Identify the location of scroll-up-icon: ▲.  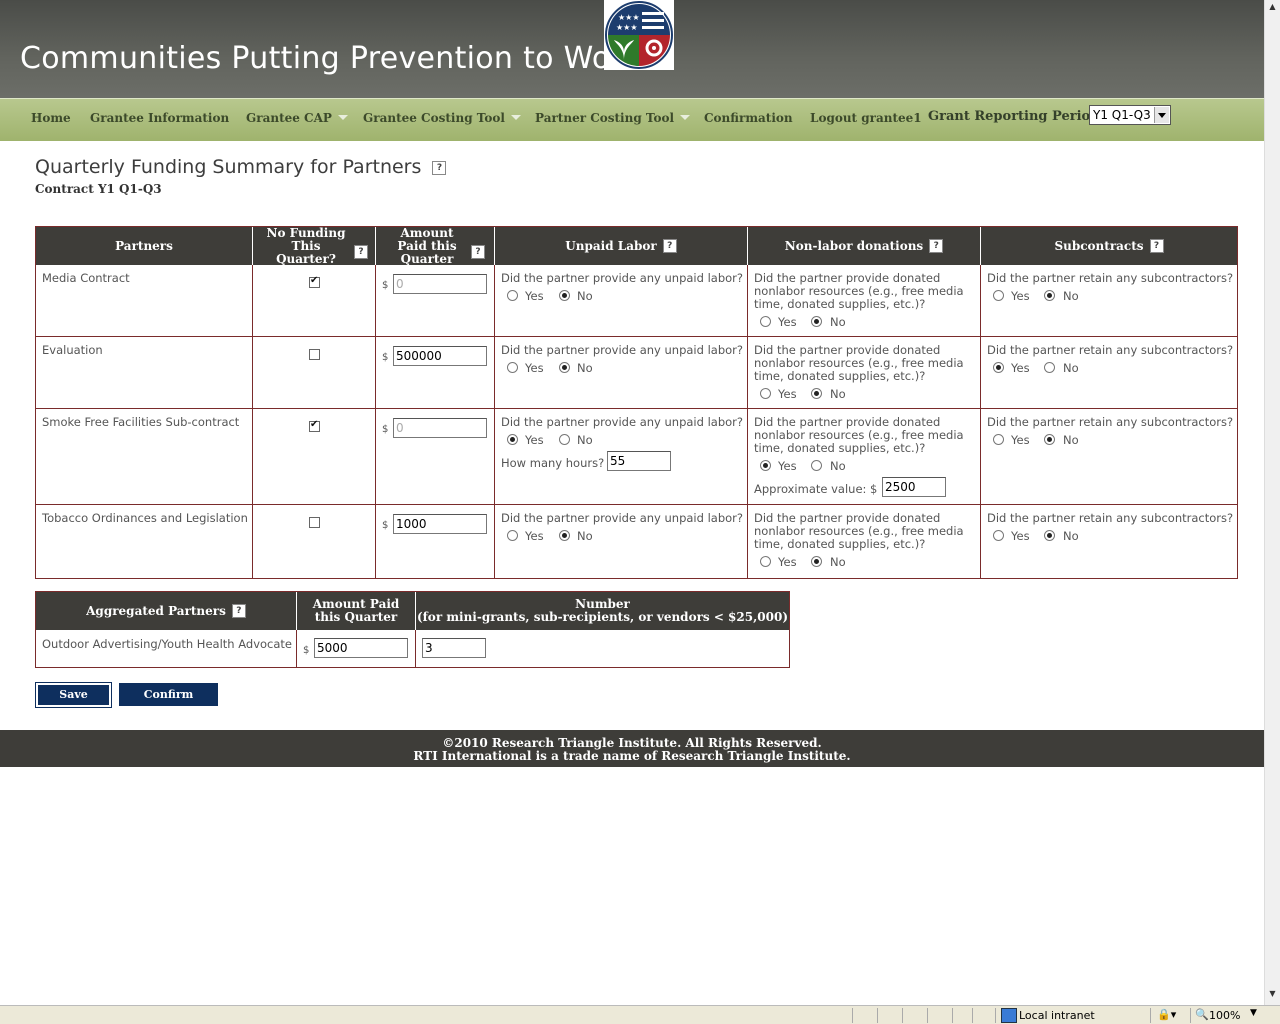
(1272, 9).